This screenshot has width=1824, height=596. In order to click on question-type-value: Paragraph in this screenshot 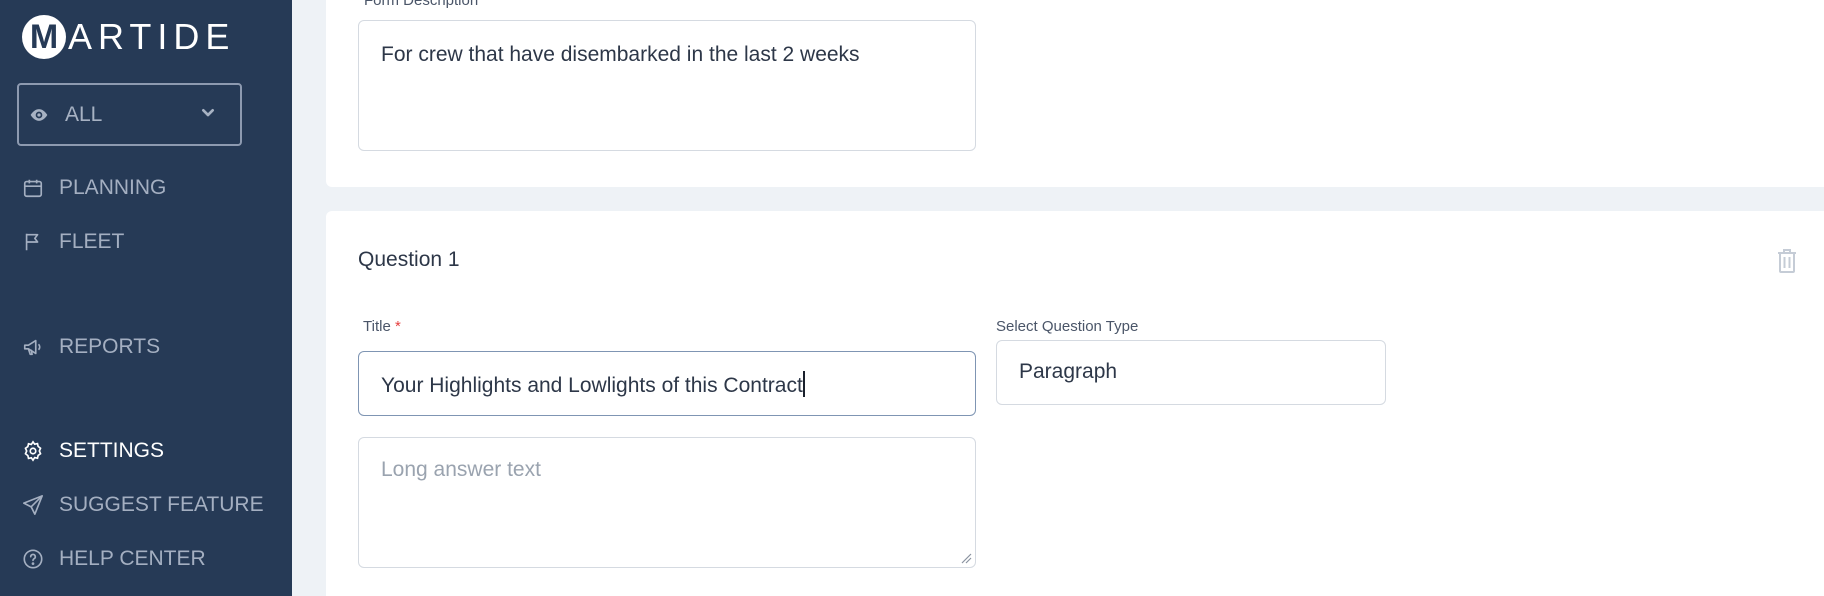, I will do `click(1068, 371)`.